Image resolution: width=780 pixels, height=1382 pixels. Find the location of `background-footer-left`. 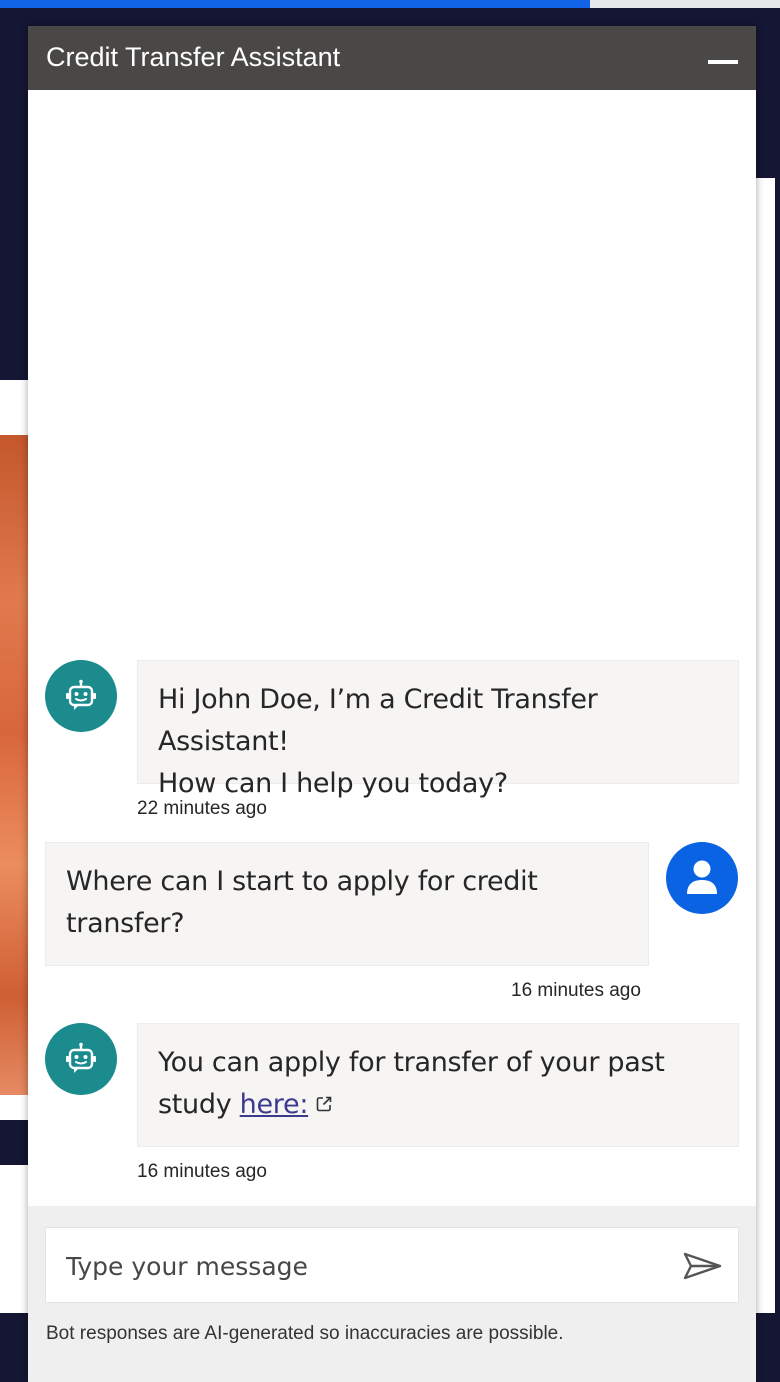

background-footer-left is located at coordinates (14, 1347).